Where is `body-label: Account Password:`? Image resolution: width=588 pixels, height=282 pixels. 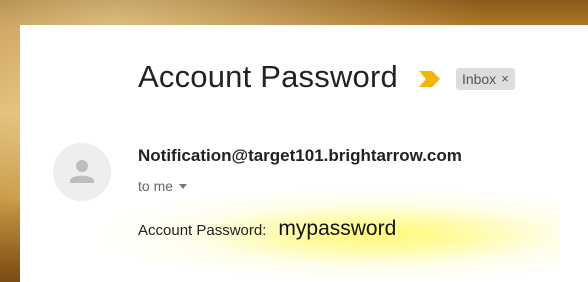
body-label: Account Password: is located at coordinates (202, 230).